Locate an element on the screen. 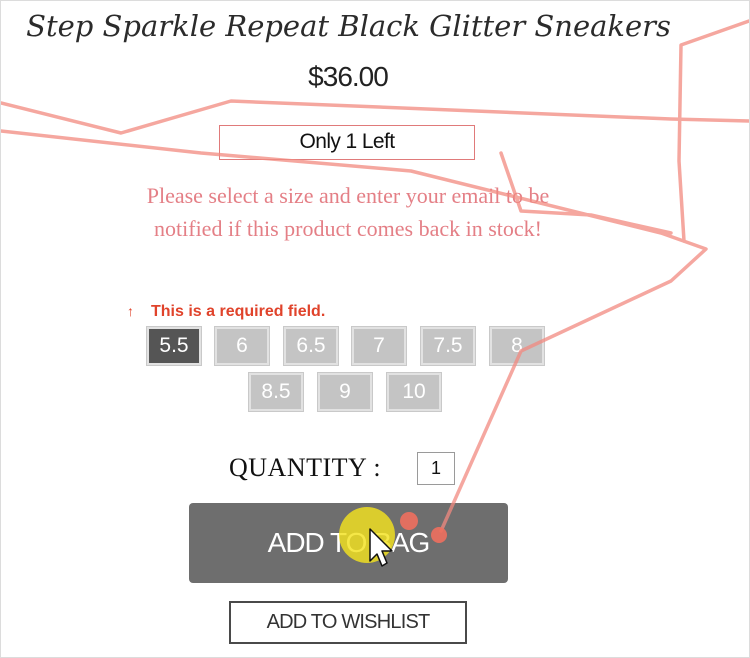 The width and height of the screenshot is (750, 658). required-field-error: ↑ This is a required field. is located at coordinates (226, 312).